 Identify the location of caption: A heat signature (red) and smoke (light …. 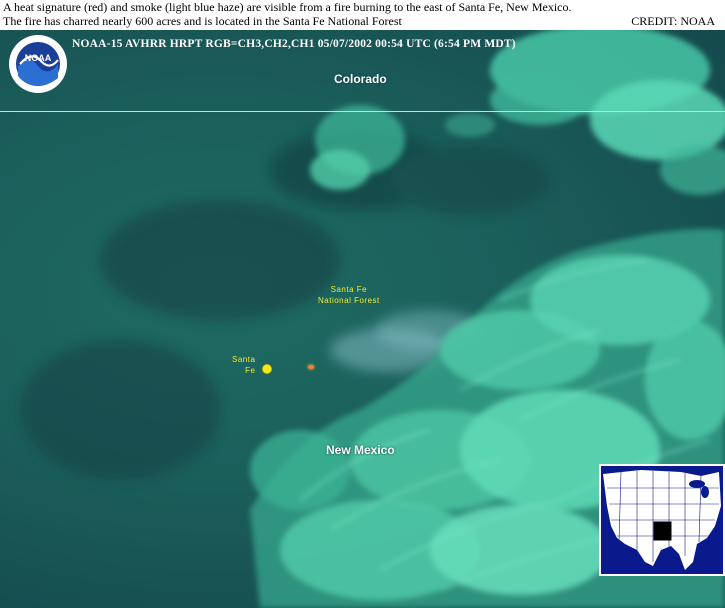
(287, 14).